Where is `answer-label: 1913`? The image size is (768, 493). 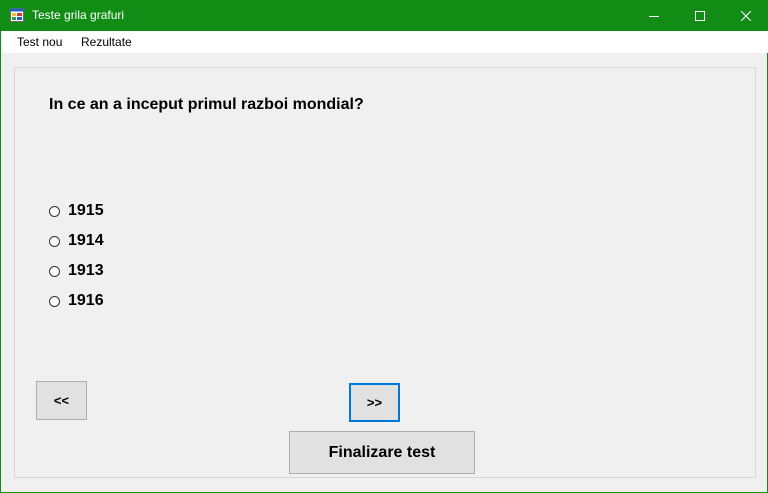
answer-label: 1913 is located at coordinates (86, 271).